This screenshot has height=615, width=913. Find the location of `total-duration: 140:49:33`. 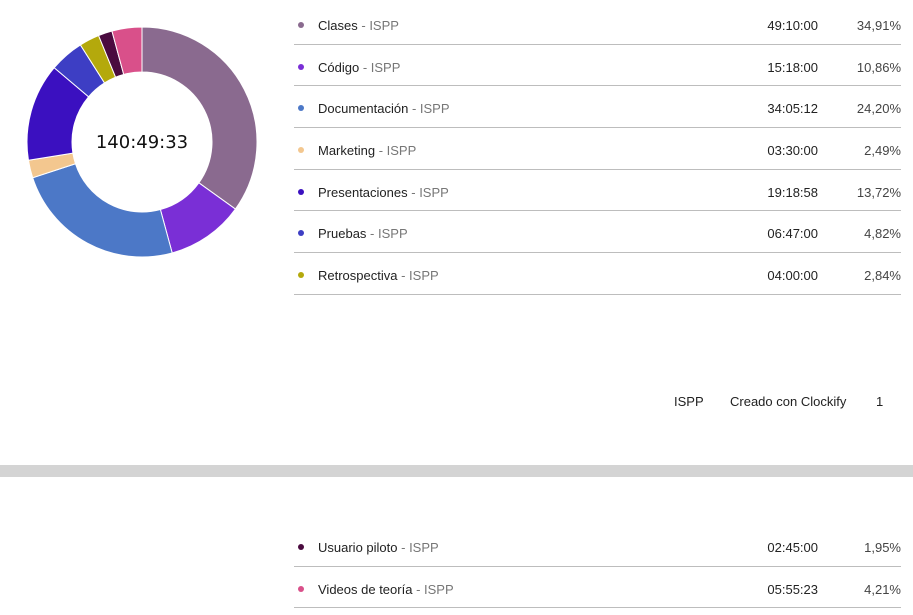

total-duration: 140:49:33 is located at coordinates (142, 142).